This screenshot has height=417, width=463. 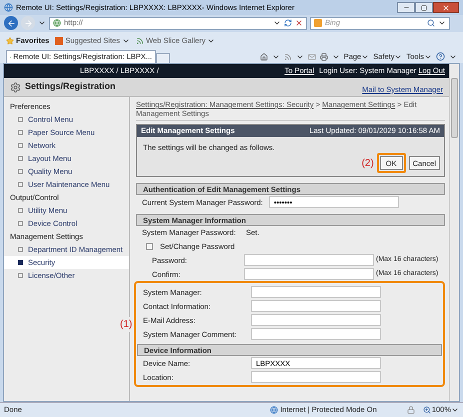 I want to click on minimize-icon, so click(x=406, y=7).